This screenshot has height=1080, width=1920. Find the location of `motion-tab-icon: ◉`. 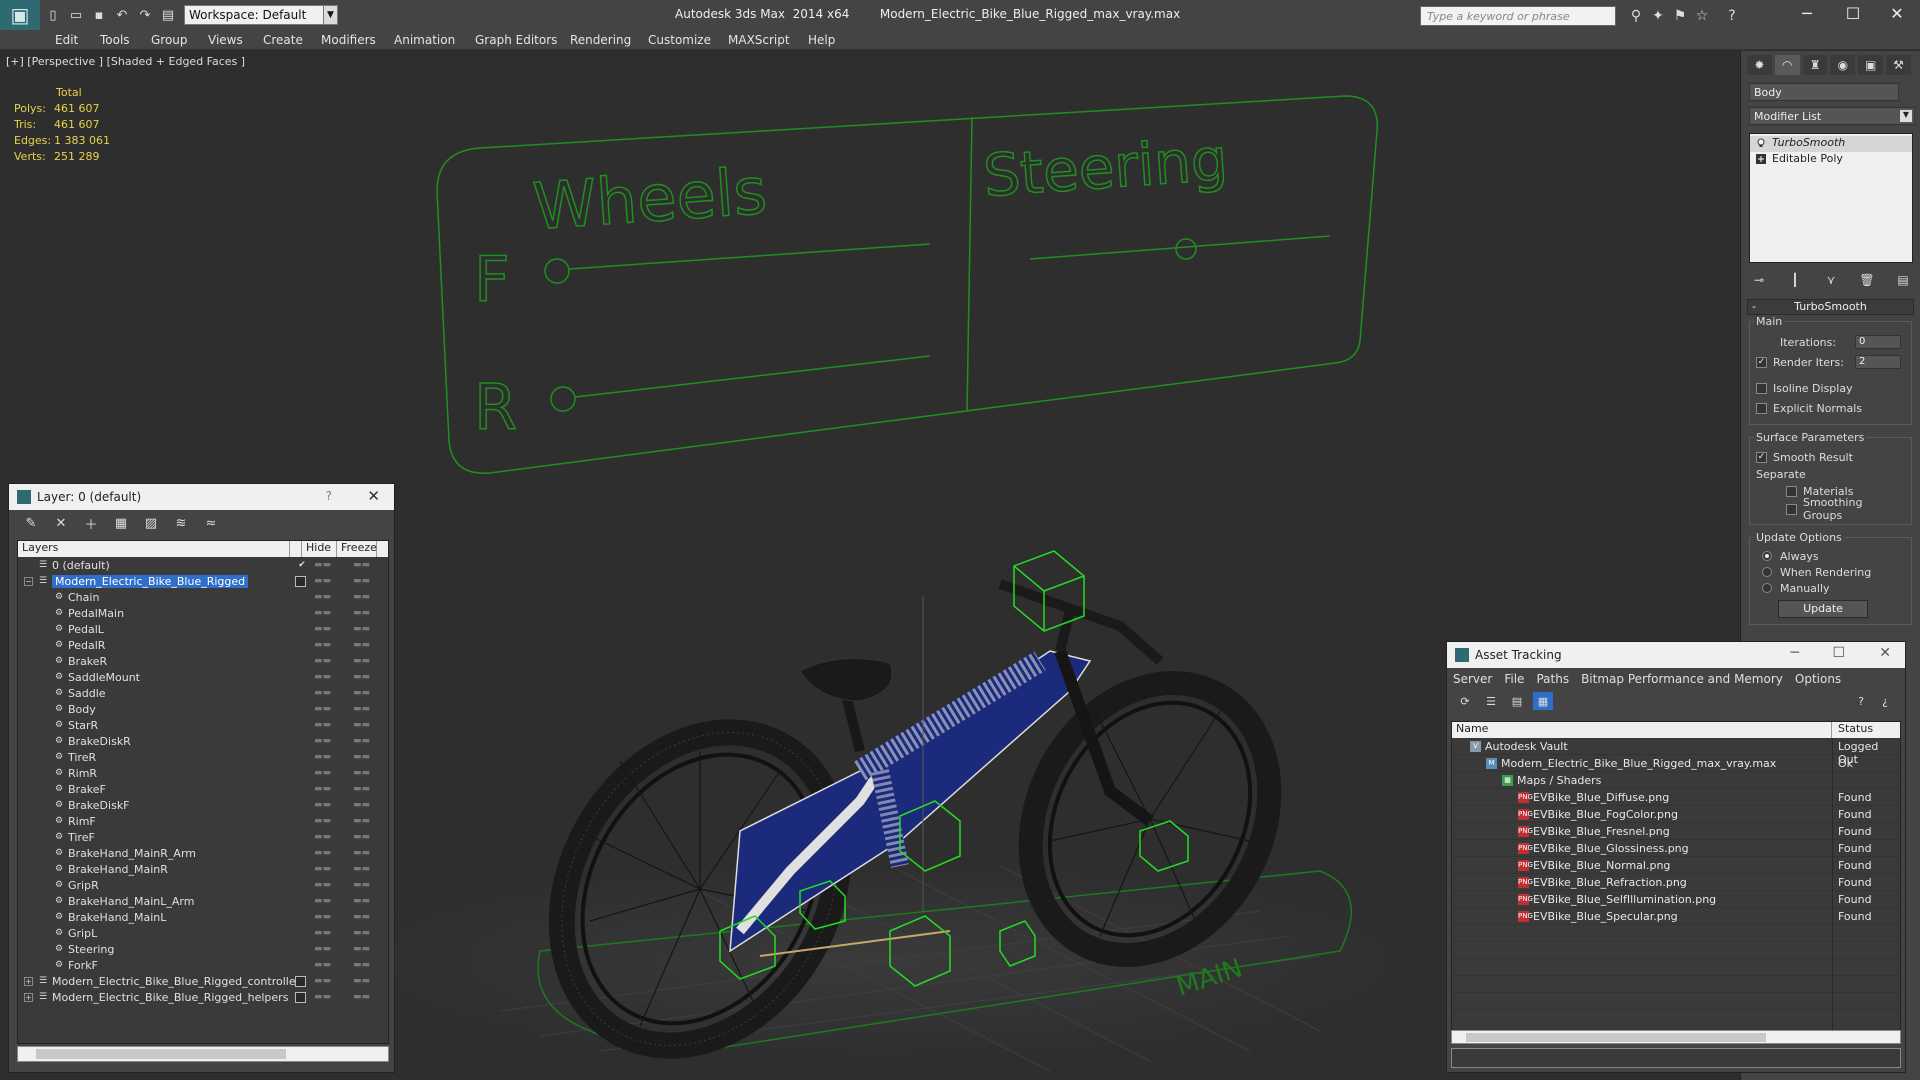

motion-tab-icon: ◉ is located at coordinates (1843, 65).